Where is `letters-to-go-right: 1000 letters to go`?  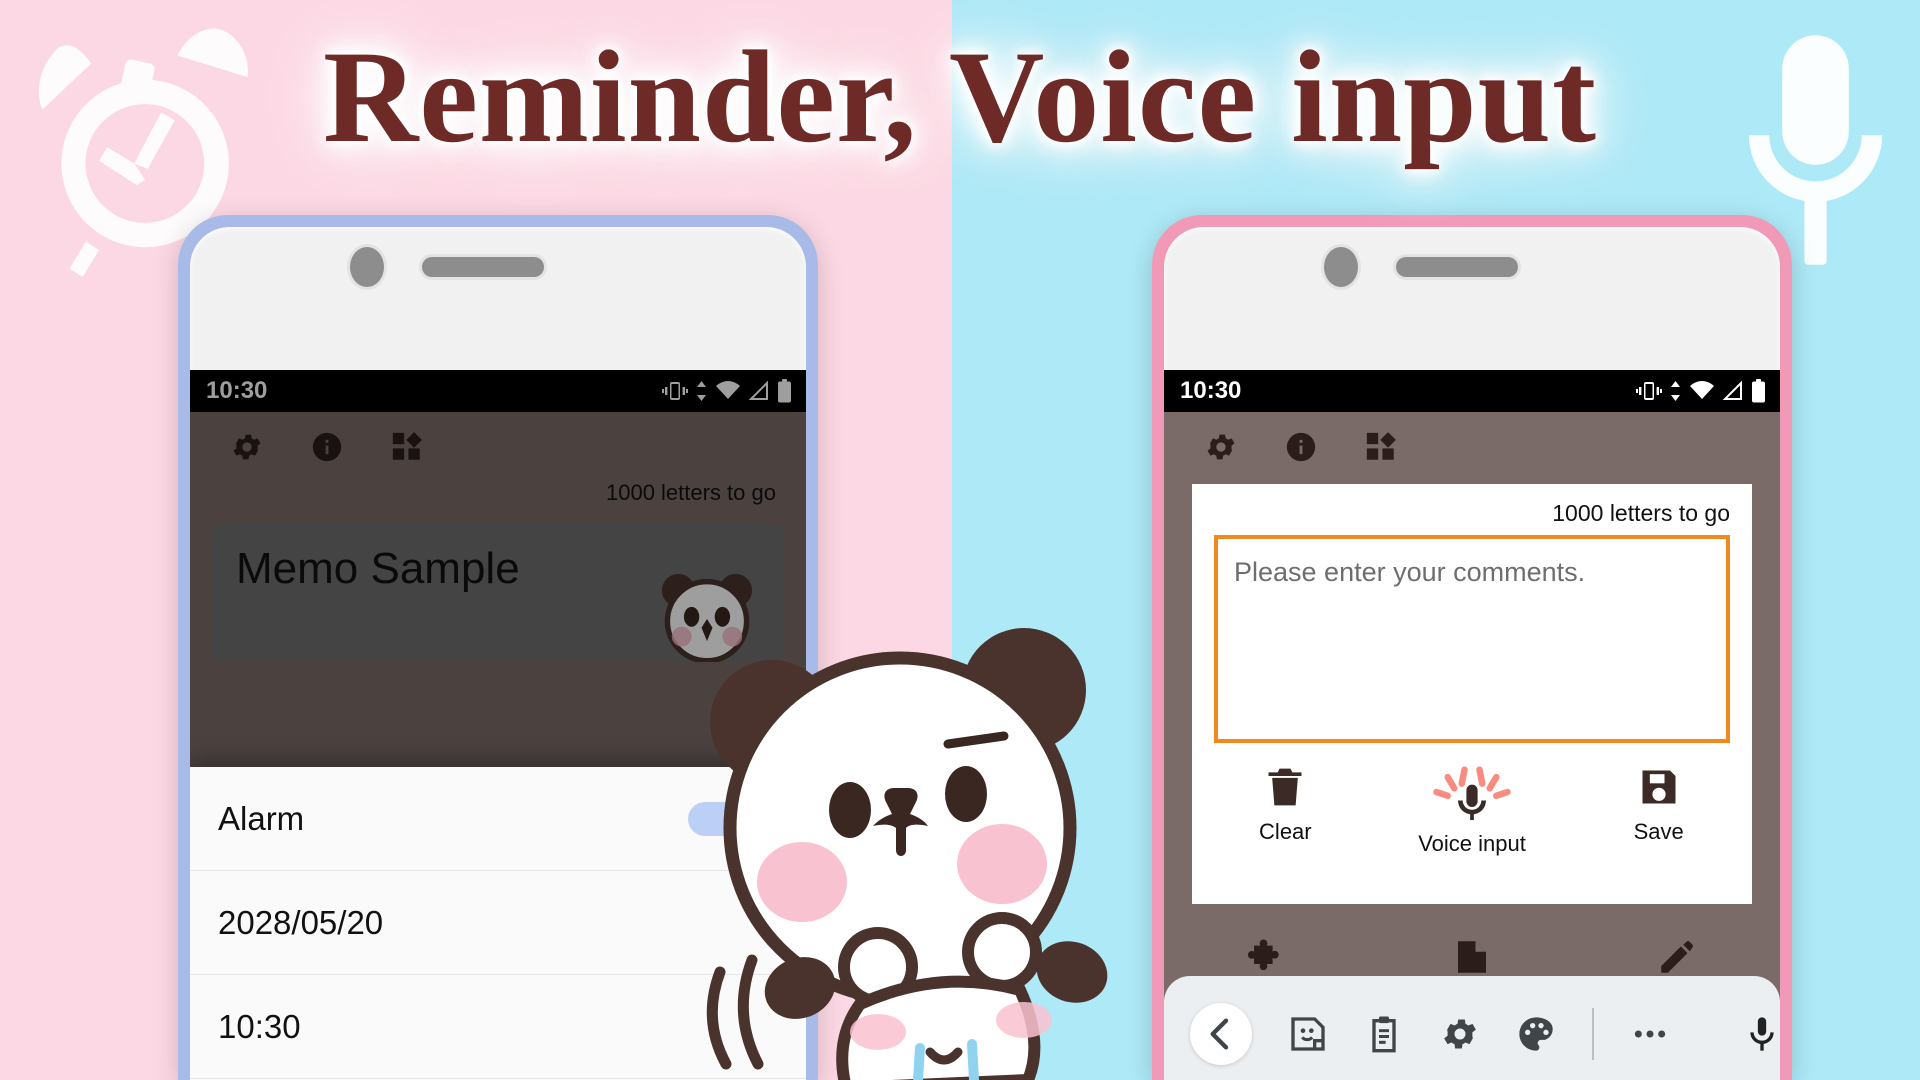 letters-to-go-right: 1000 letters to go is located at coordinates (1641, 513).